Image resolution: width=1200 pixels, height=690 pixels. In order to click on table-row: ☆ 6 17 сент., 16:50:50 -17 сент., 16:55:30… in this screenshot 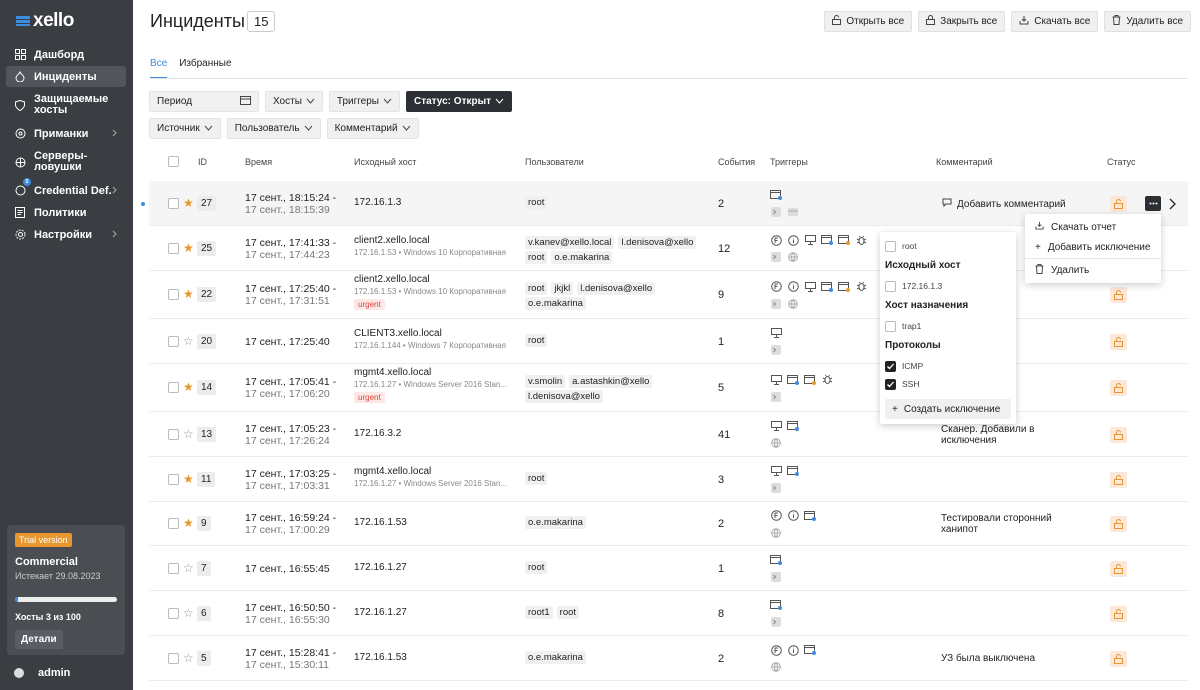, I will do `click(668, 613)`.